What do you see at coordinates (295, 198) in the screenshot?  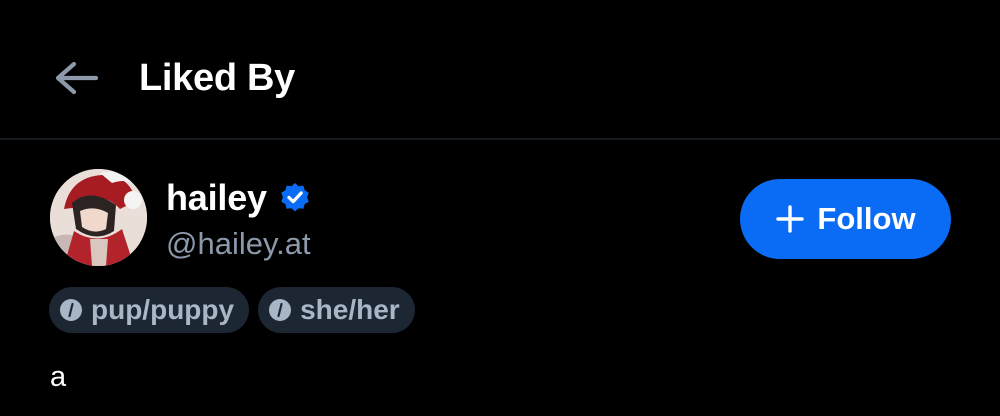 I see `verified-check-icon` at bounding box center [295, 198].